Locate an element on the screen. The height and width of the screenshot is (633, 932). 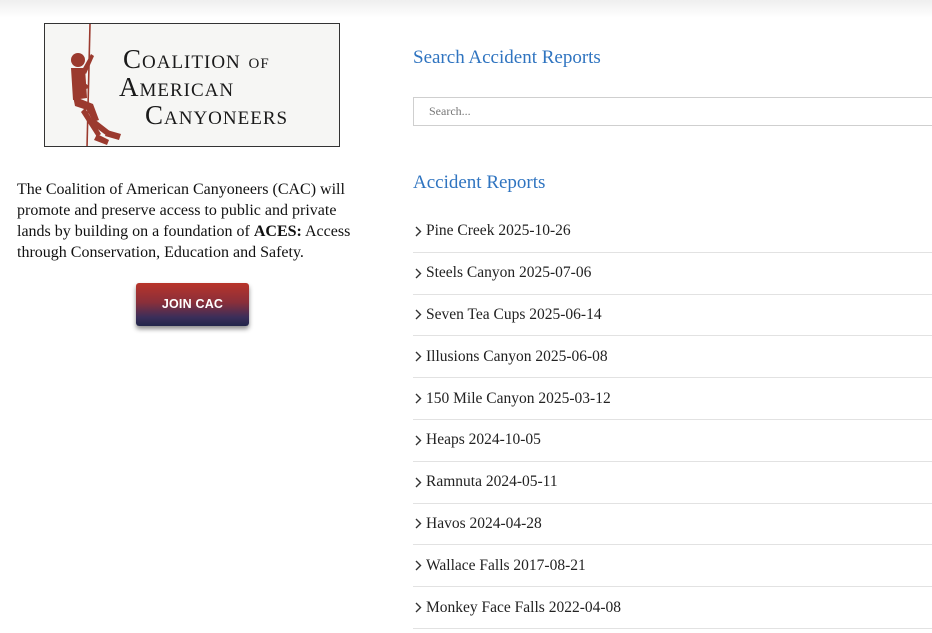
rappelling-climber-icon is located at coordinates (96, 85).